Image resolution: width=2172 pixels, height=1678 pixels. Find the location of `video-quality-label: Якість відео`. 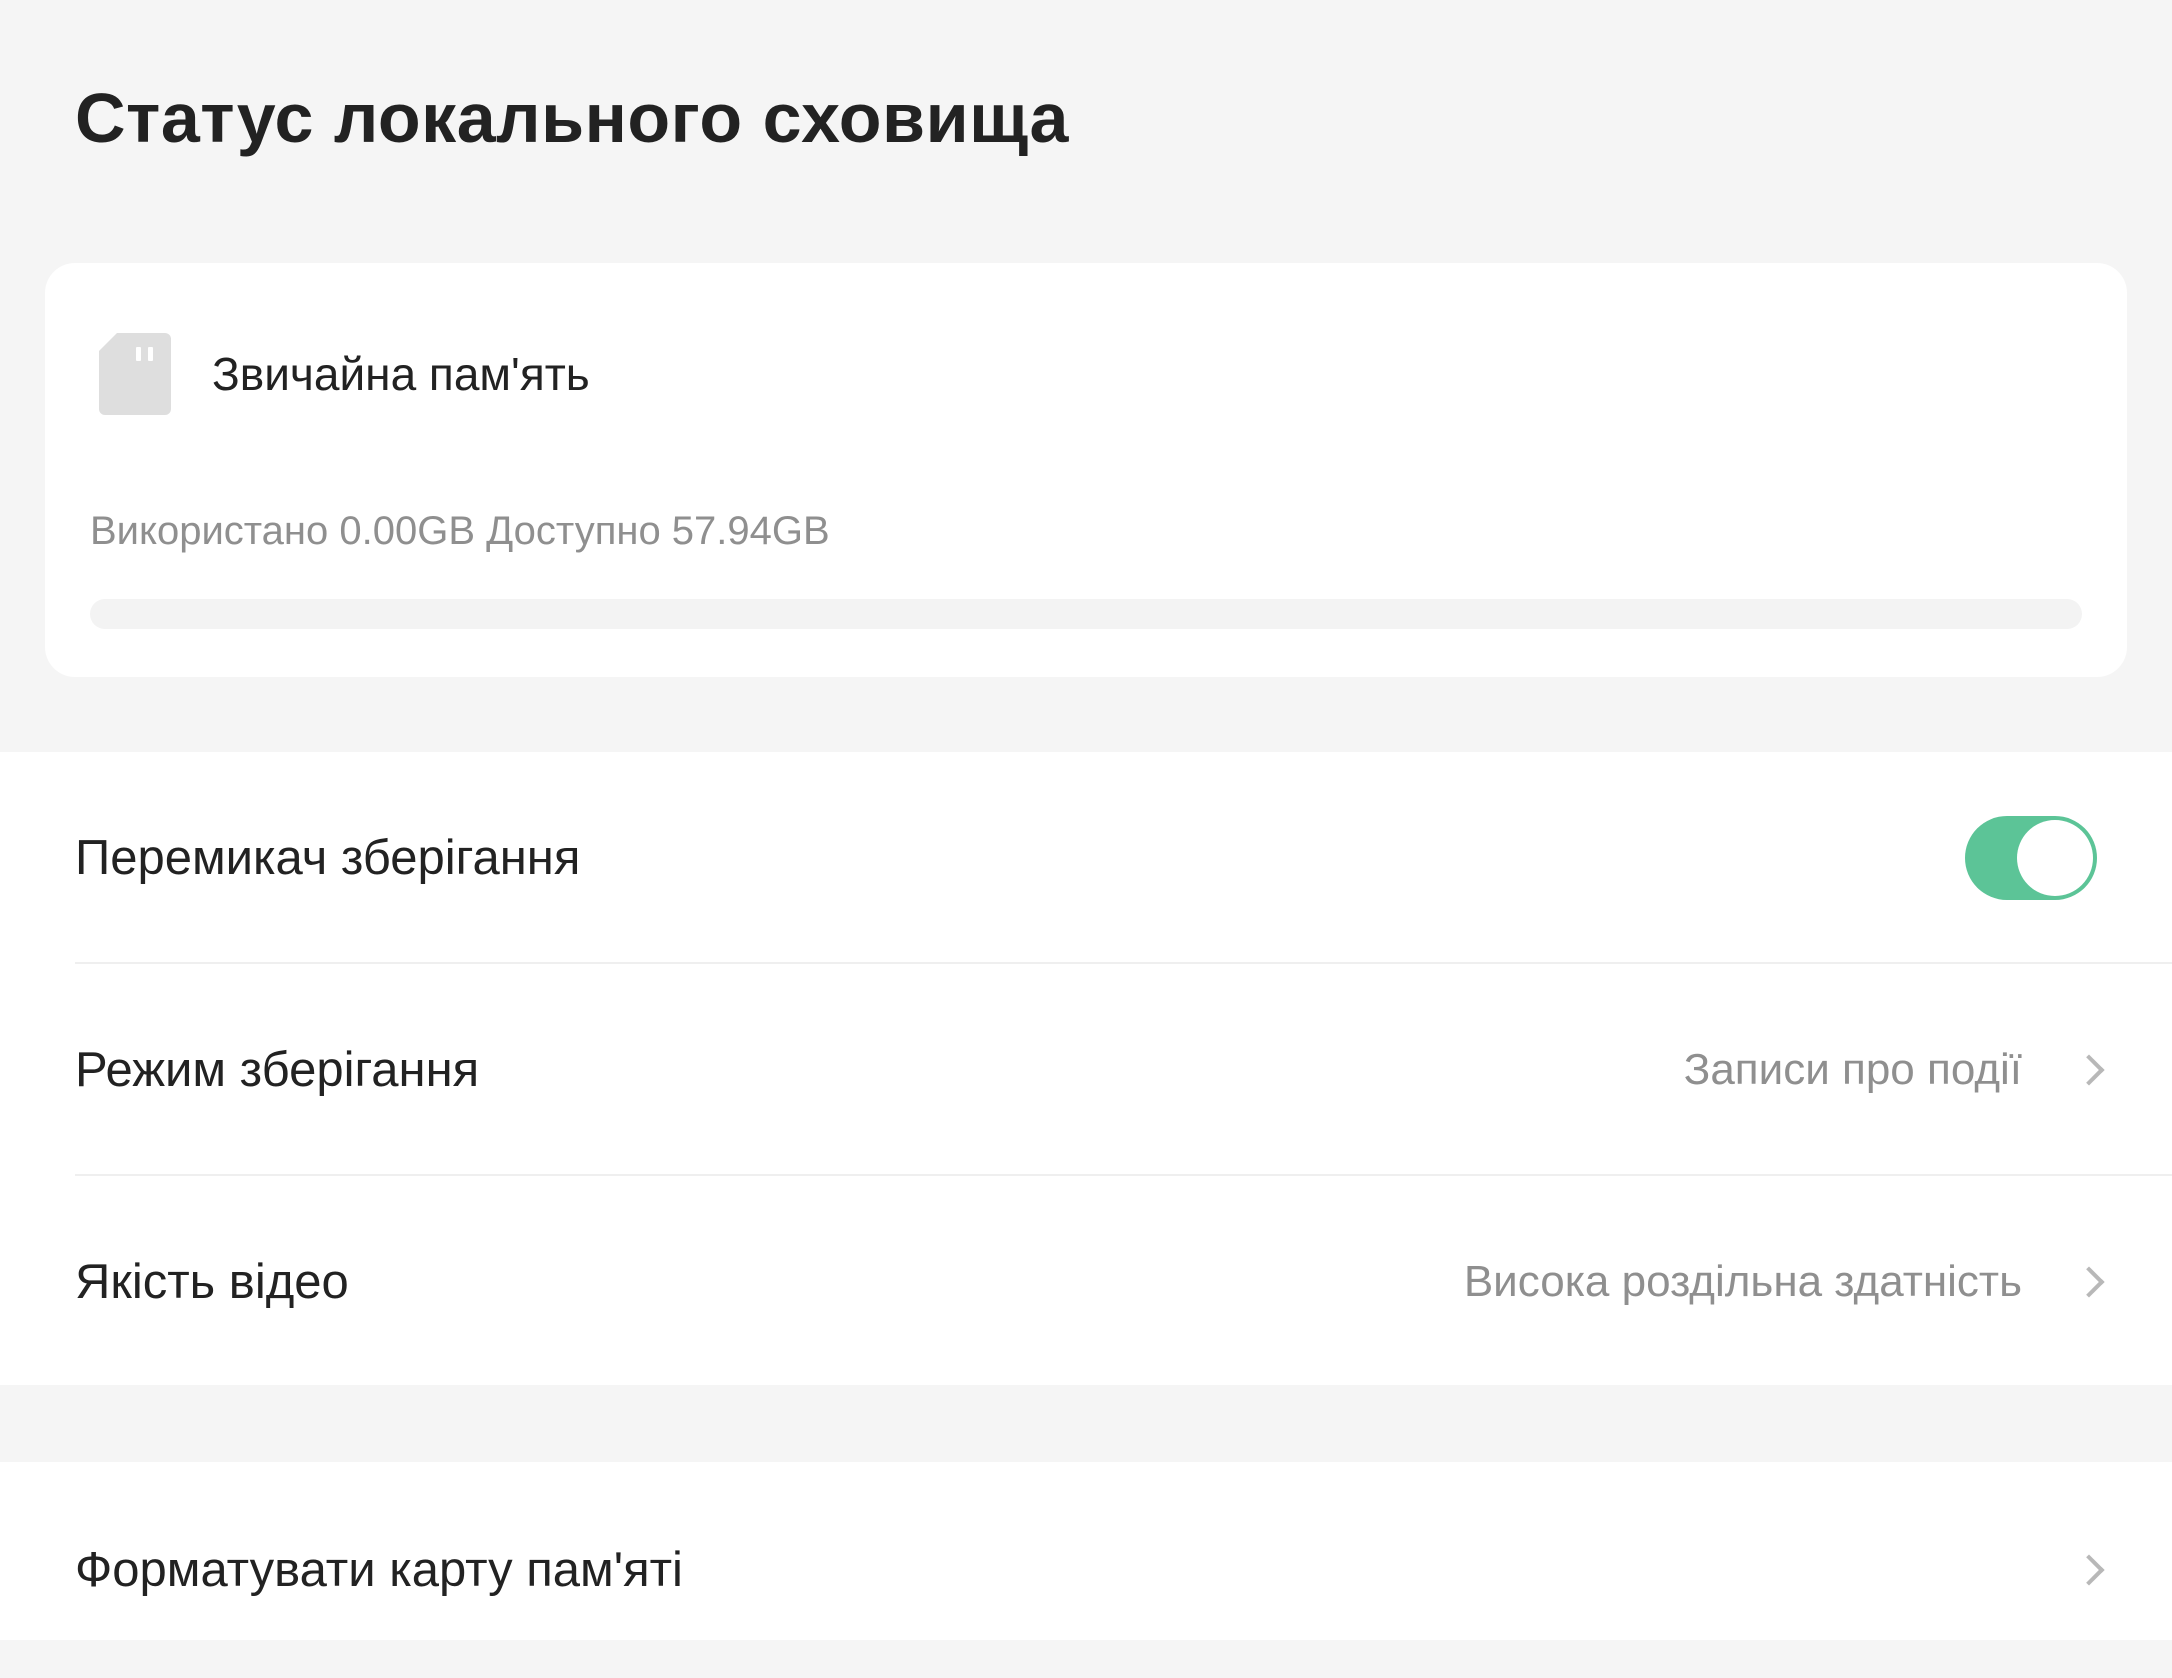

video-quality-label: Якість відео is located at coordinates (212, 1282).